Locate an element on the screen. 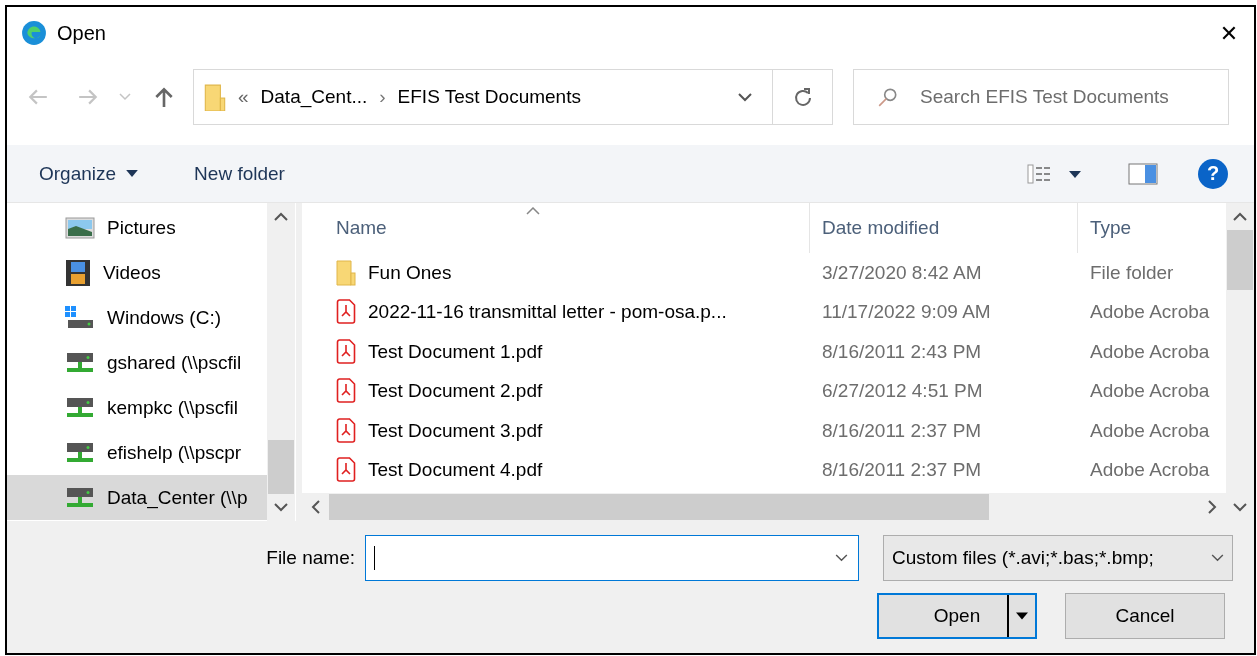  picture-icon is located at coordinates (80, 227).